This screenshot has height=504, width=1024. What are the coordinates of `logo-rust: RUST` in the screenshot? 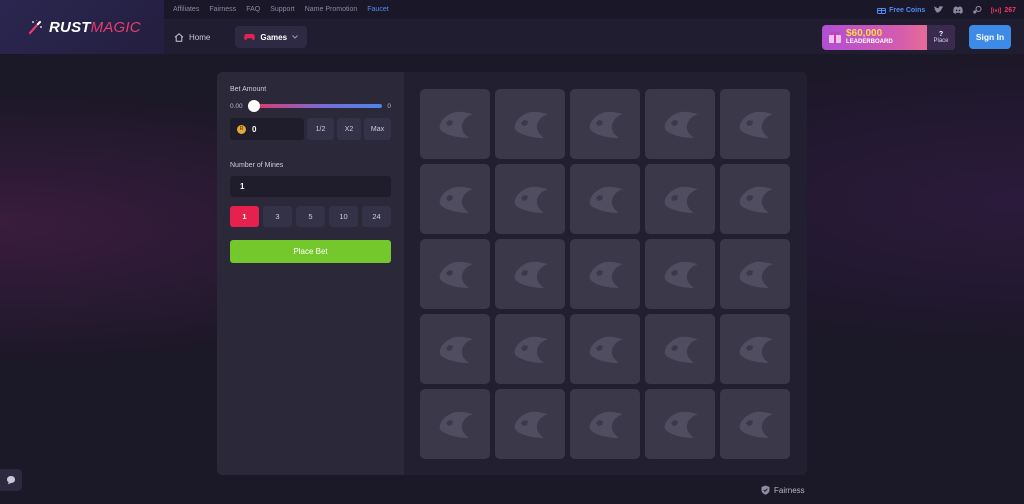 It's located at (70, 27).